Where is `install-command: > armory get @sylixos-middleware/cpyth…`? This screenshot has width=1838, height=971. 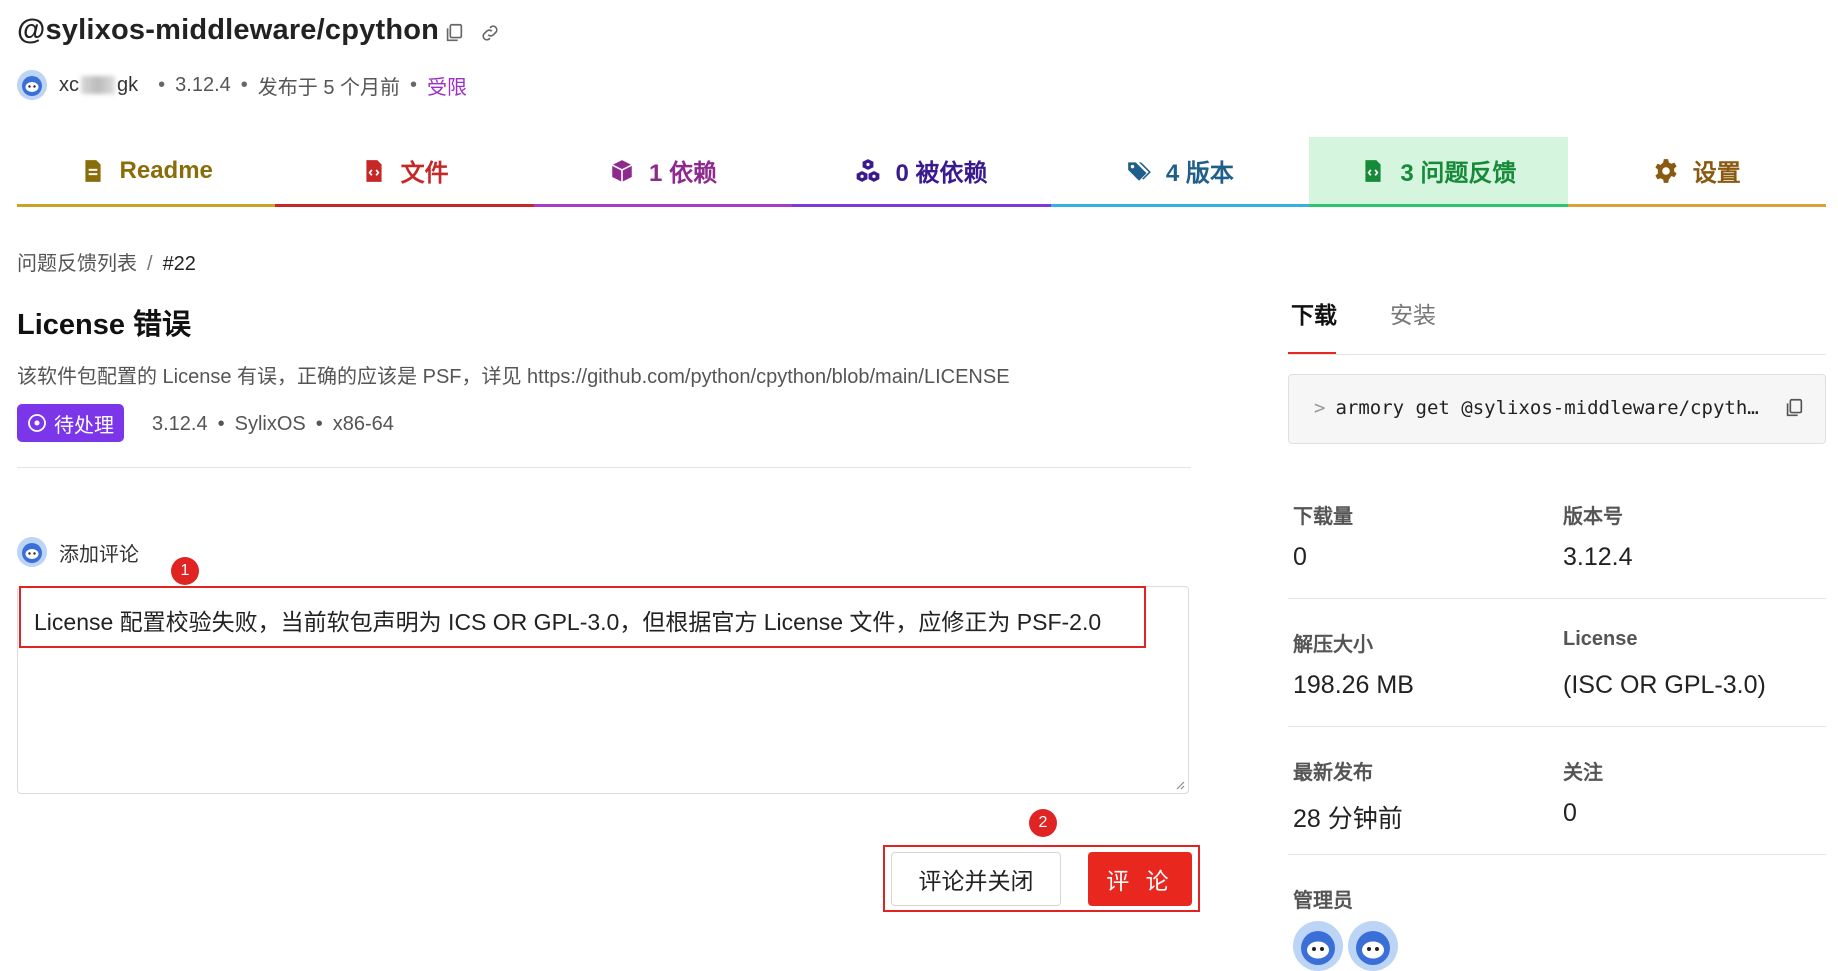
install-command: > armory get @sylixos-middleware/cpyth… is located at coordinates (1536, 408).